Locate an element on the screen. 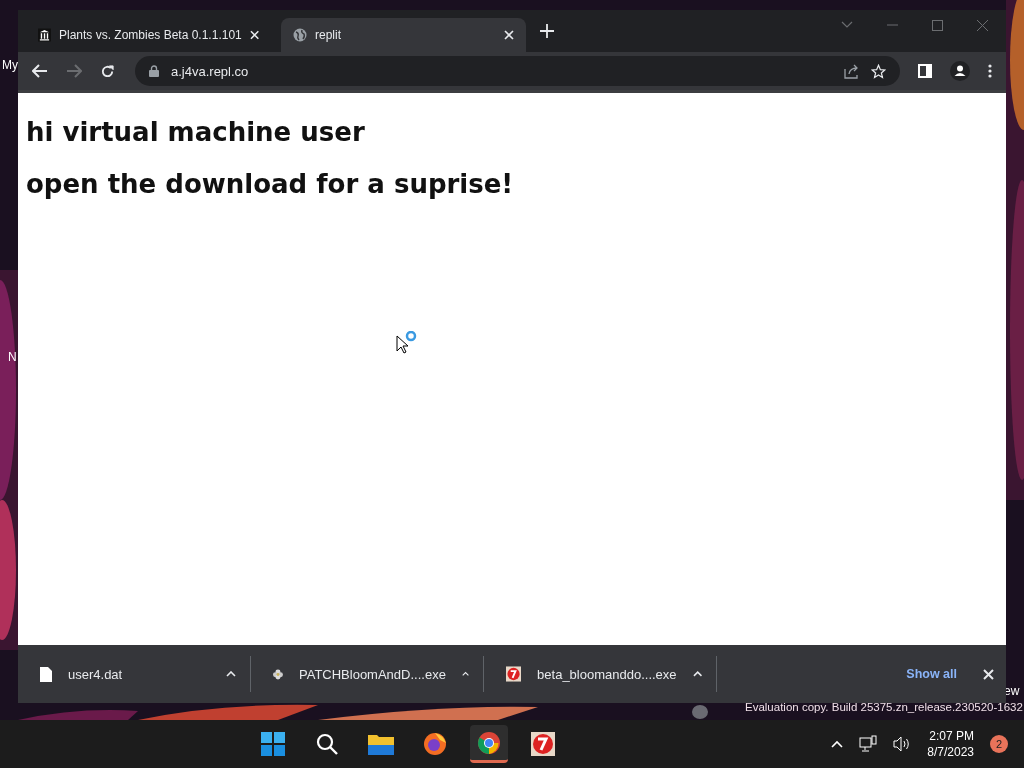 This screenshot has width=1024, height=768. address-bar: a.j4va.repl.co is located at coordinates (517, 71).